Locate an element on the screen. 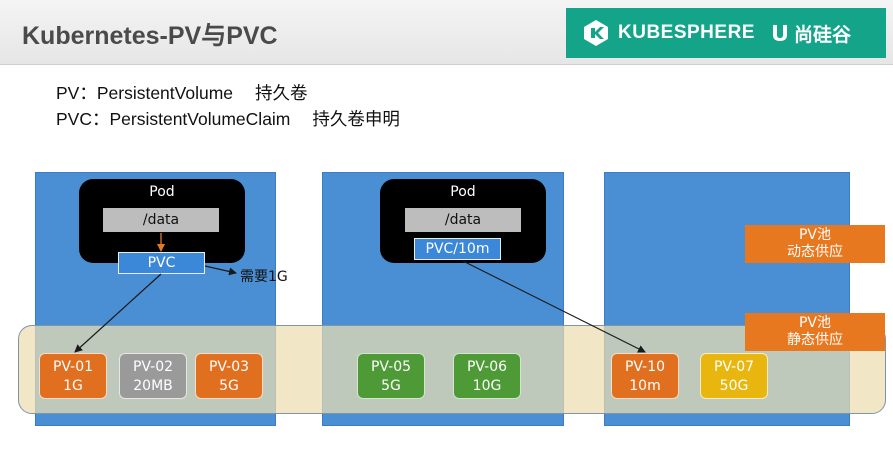 This screenshot has width=893, height=471. pvc-to-pv01-arrow is located at coordinates (118, 313).